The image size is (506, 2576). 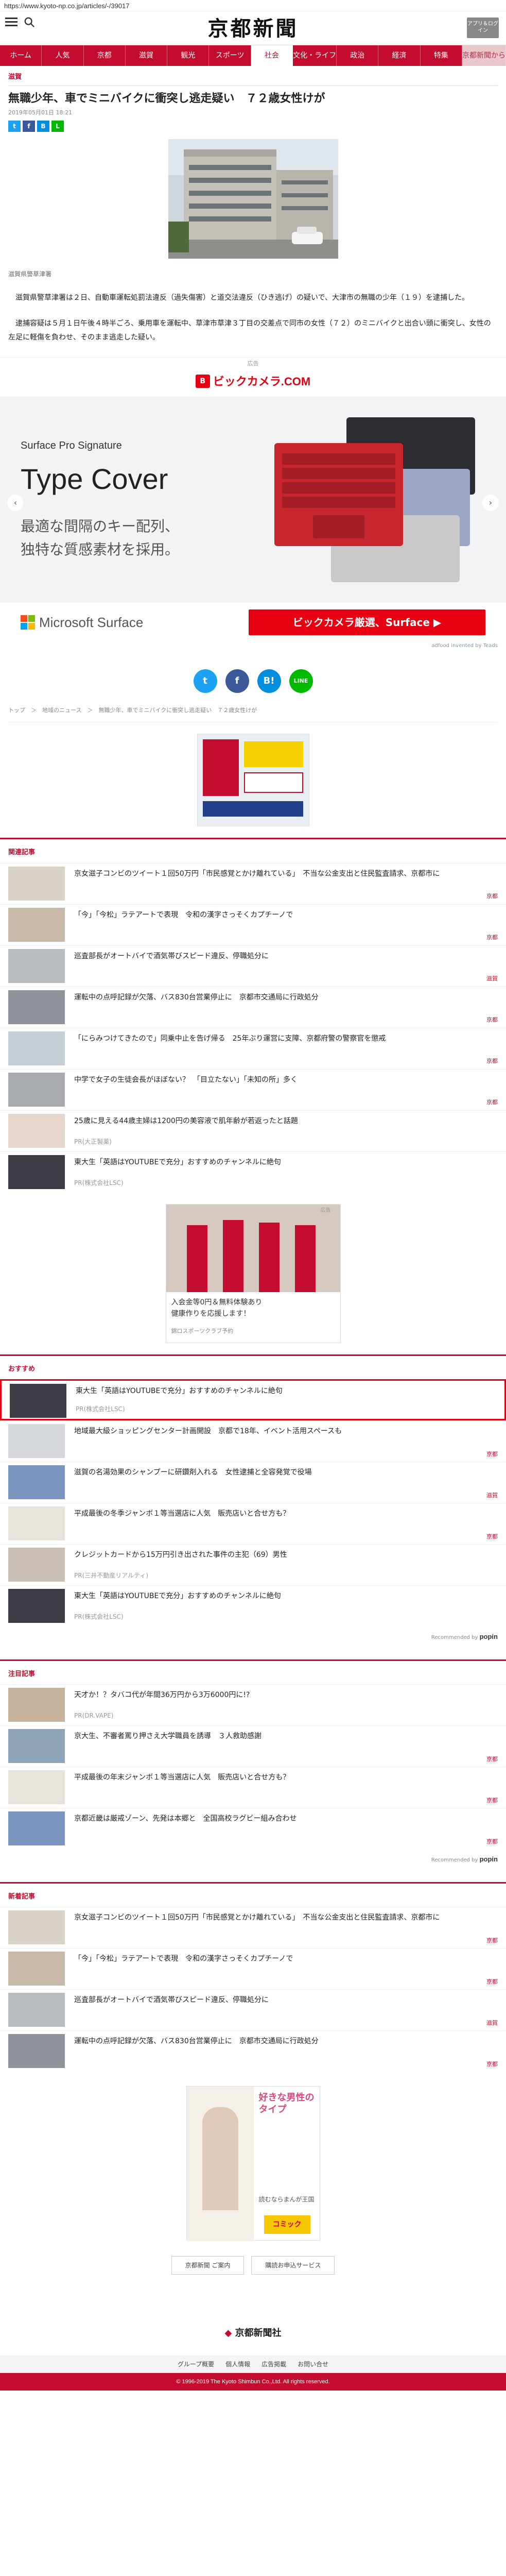 What do you see at coordinates (253, 28) in the screenshot?
I see `site-logo: 京都新聞` at bounding box center [253, 28].